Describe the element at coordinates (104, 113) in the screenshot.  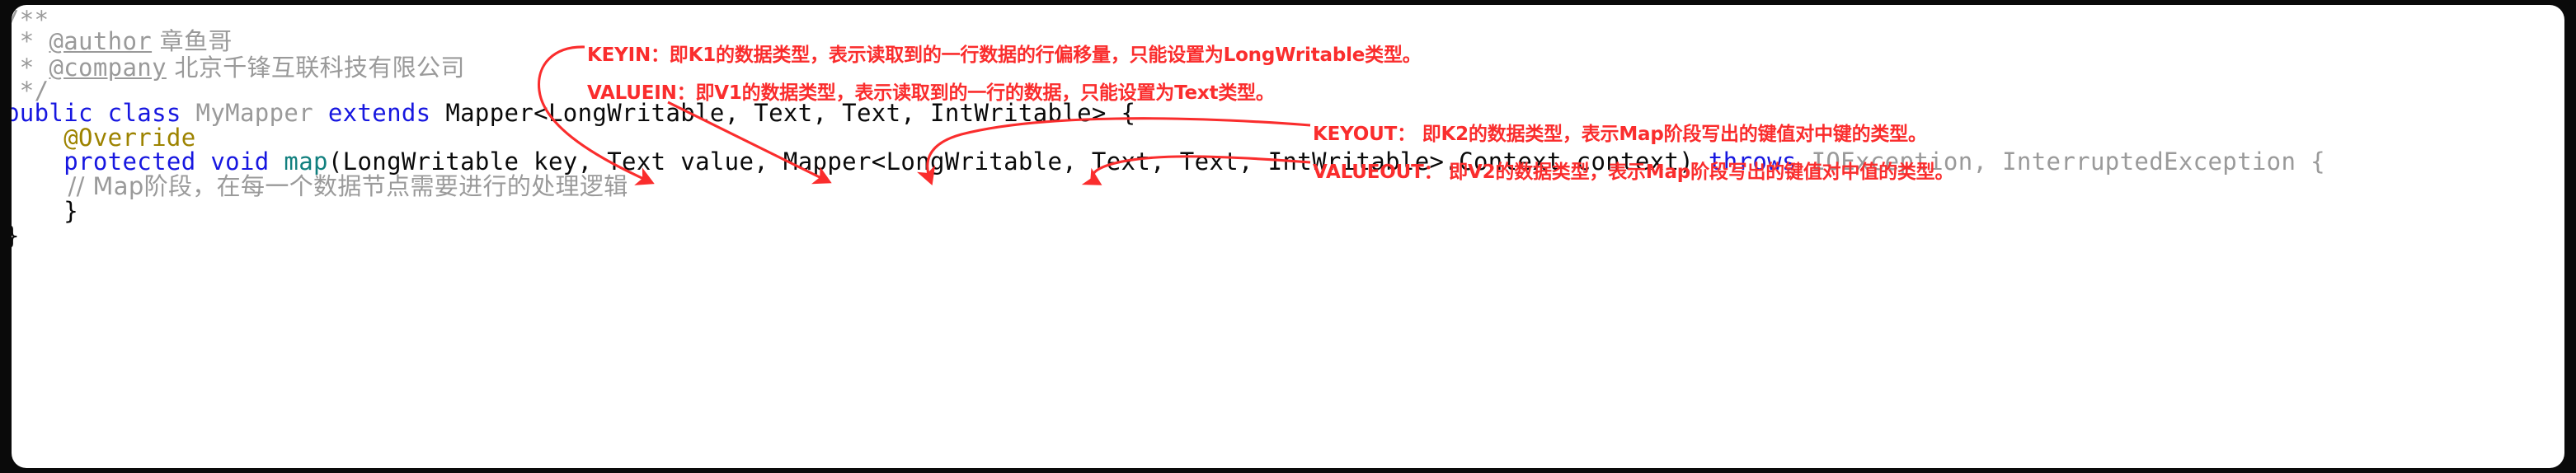
I see `keyword-public-class: public class` at that location.